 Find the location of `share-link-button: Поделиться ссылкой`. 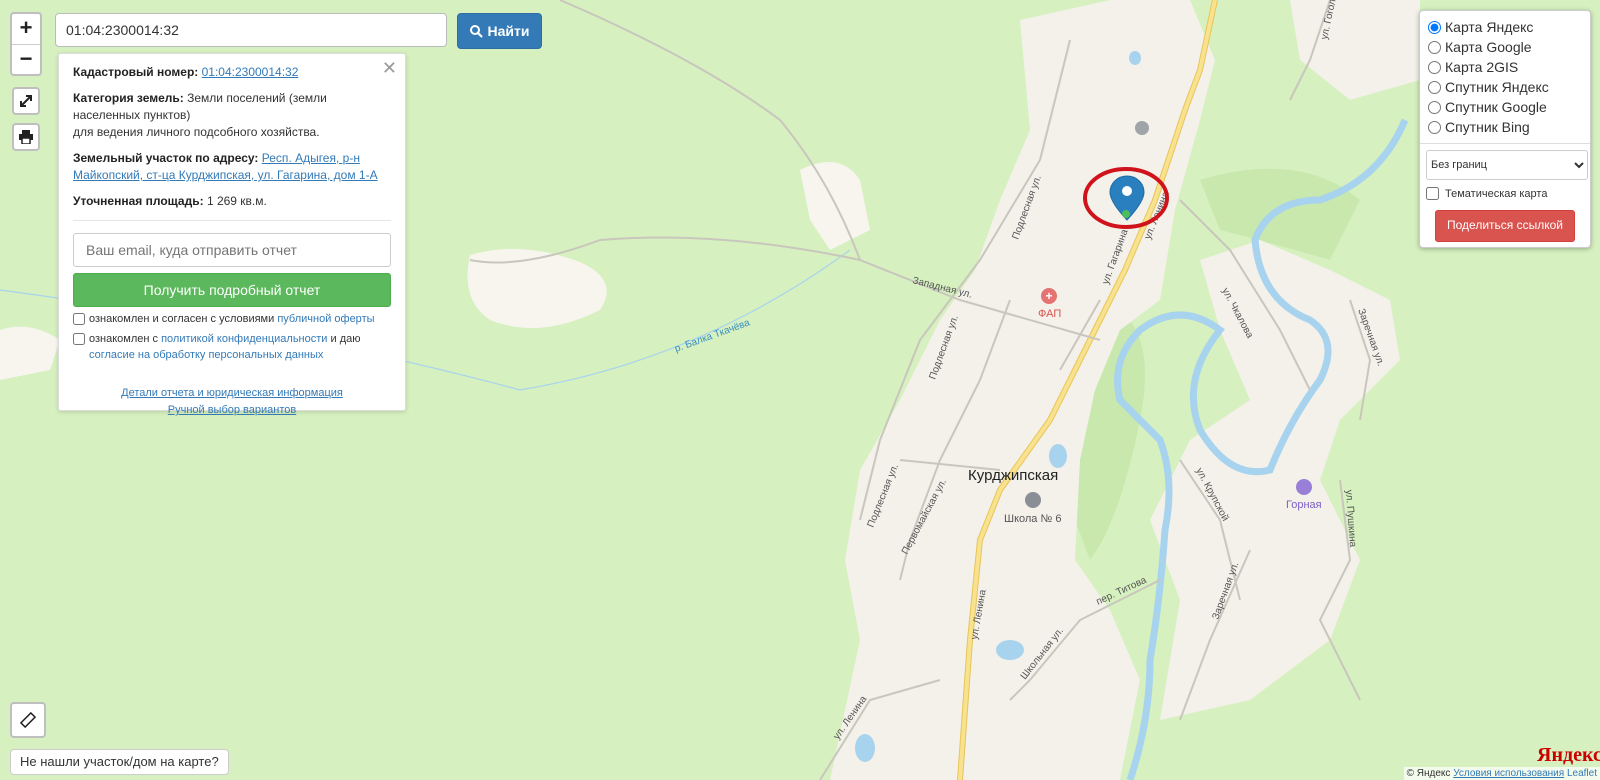

share-link-button: Поделиться ссылкой is located at coordinates (1505, 226).